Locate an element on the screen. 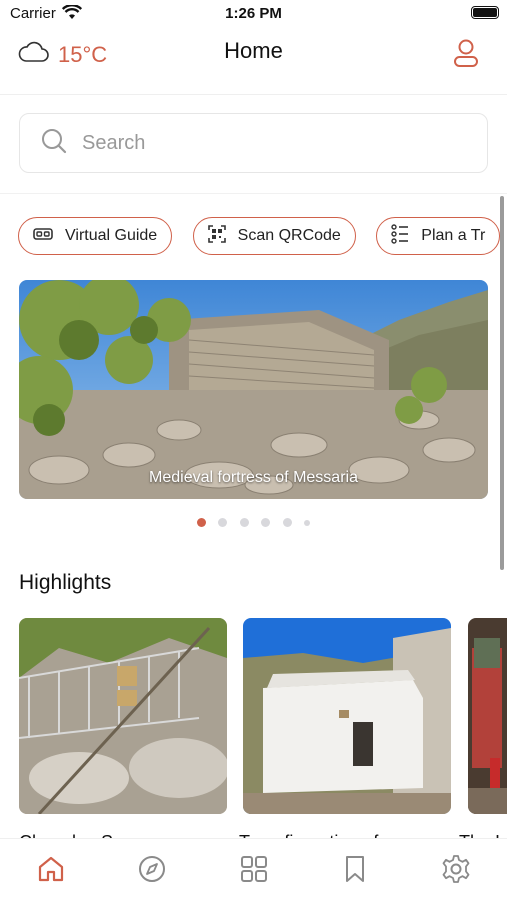 This screenshot has height=901, width=507. tab-categories is located at coordinates (254, 871).